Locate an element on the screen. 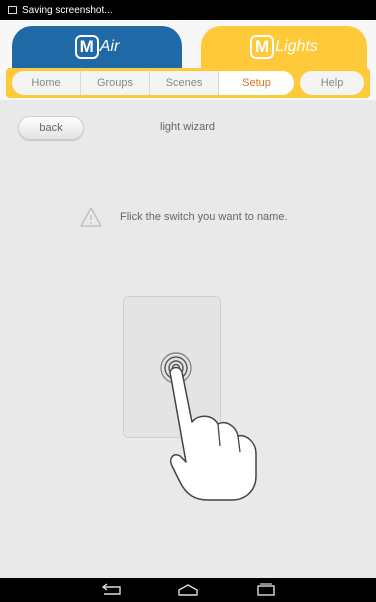 Image resolution: width=376 pixels, height=602 pixels. help-button: Help is located at coordinates (332, 83).